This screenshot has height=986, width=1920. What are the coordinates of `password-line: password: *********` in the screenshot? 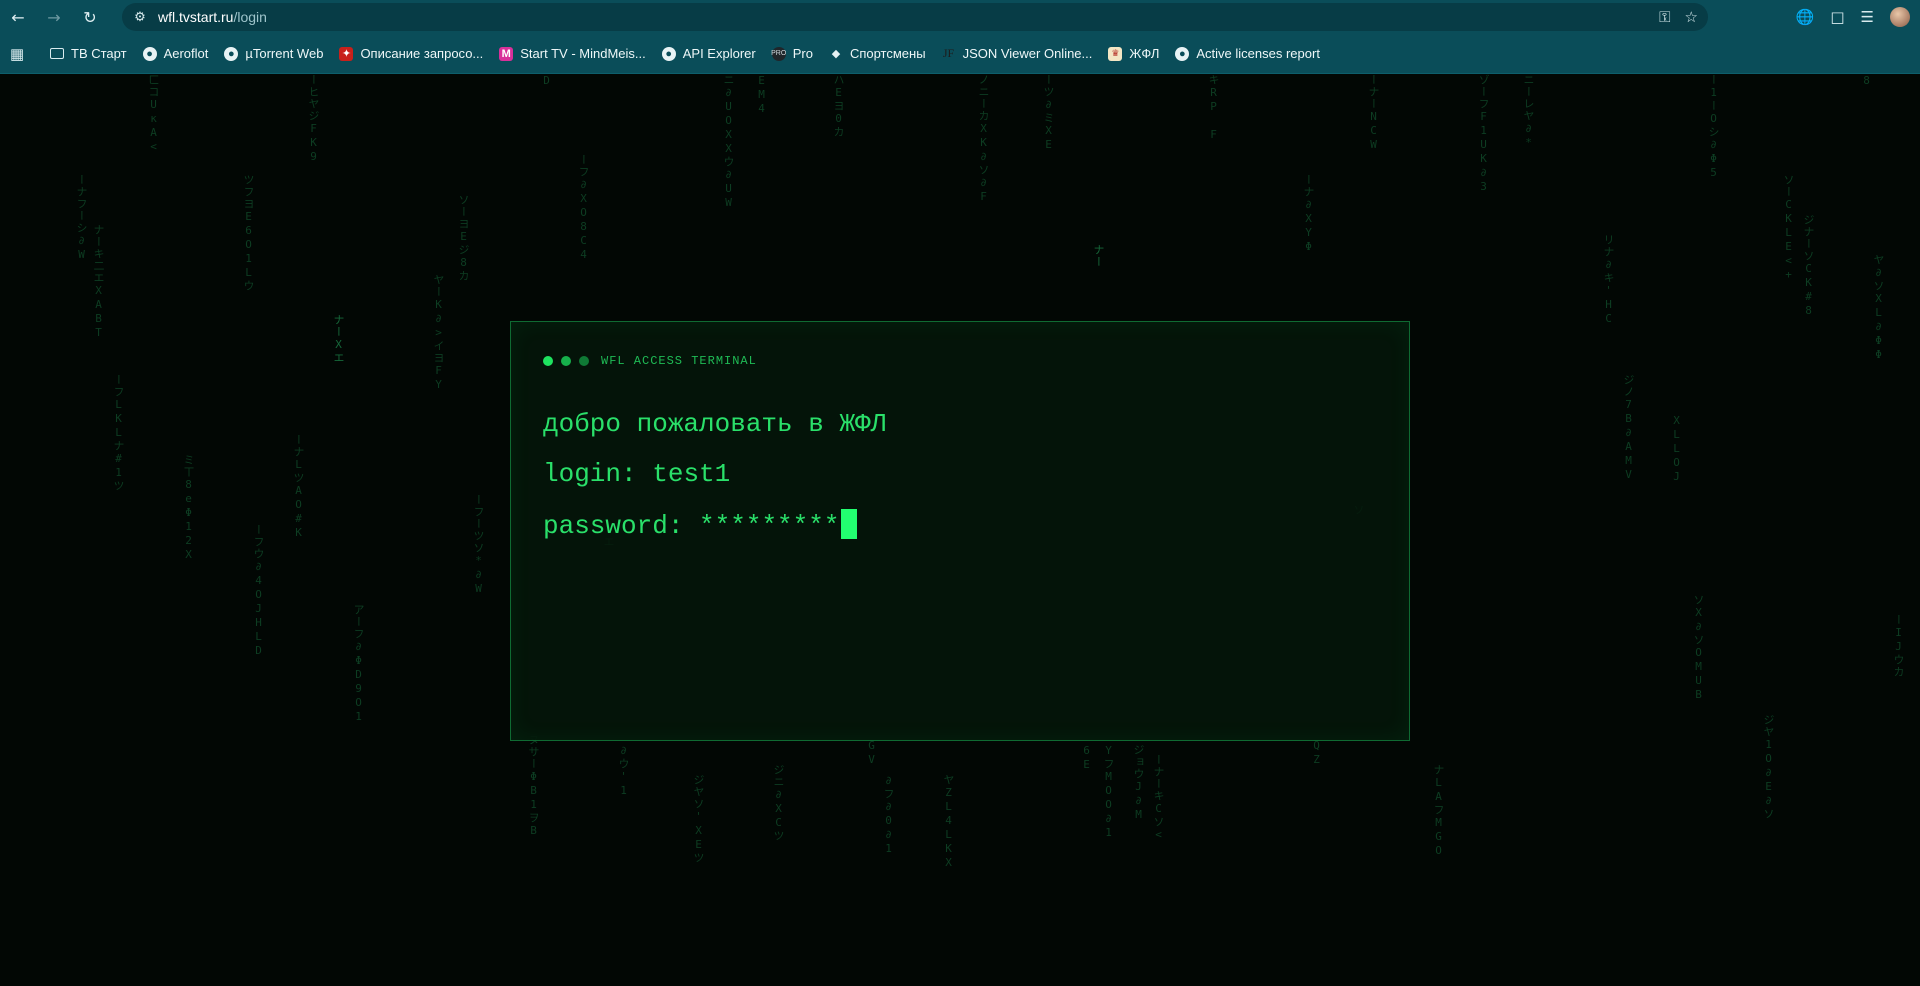 It's located at (700, 525).